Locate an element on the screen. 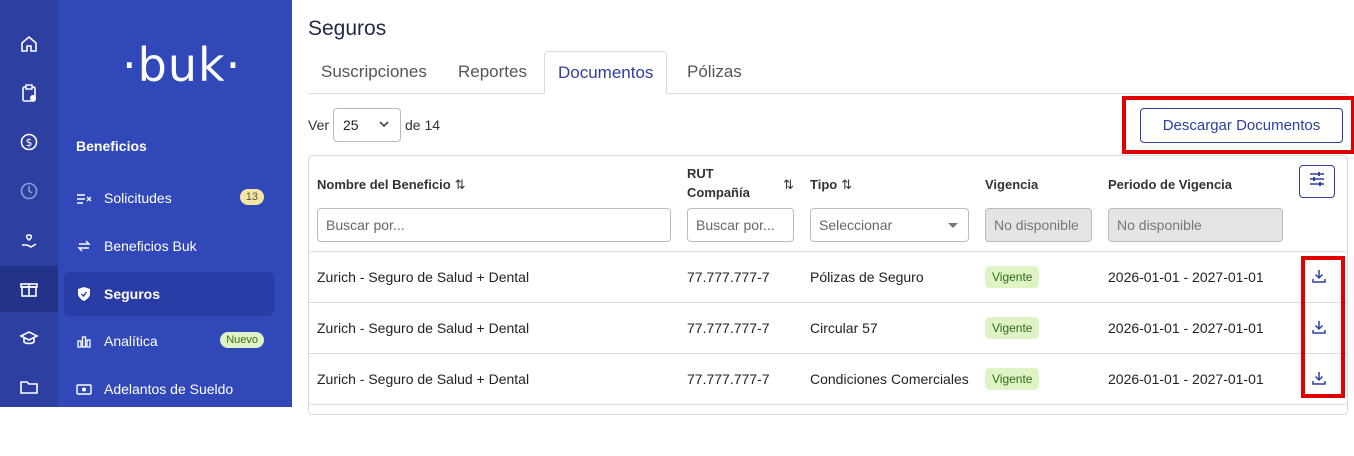 Image resolution: width=1354 pixels, height=456 pixels. gift-icon is located at coordinates (29, 289).